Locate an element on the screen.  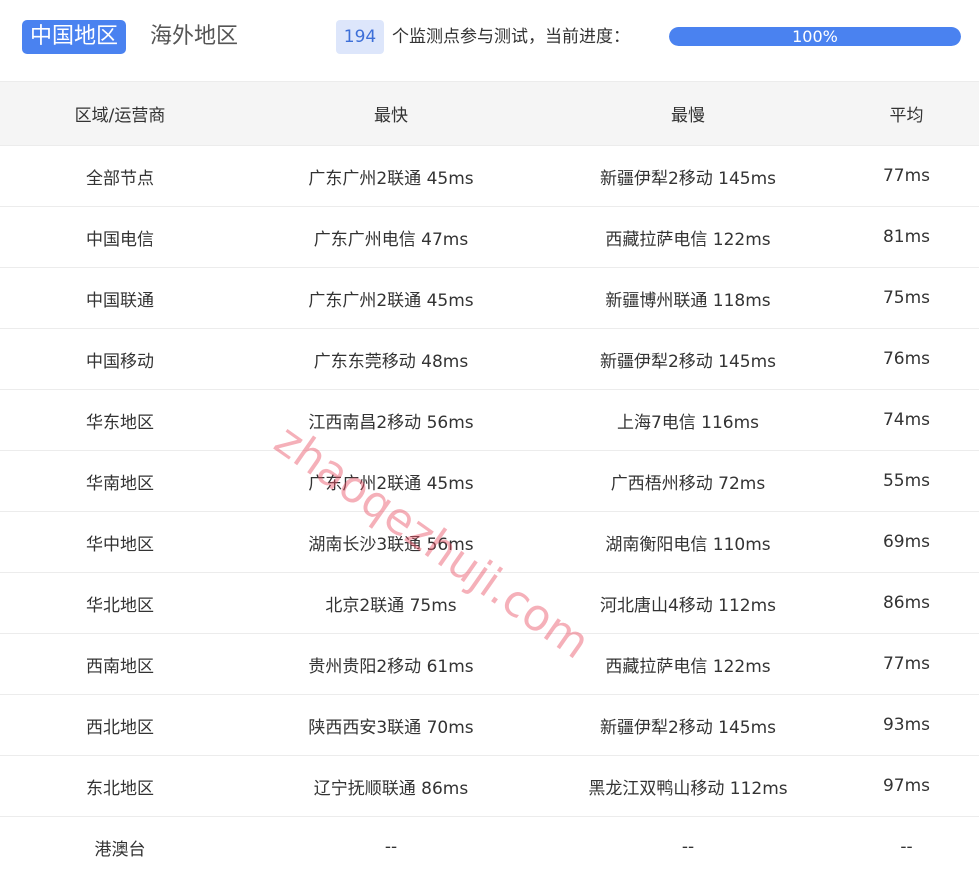
cell-fastest: 江西南昌2移动 56ms is located at coordinates (391, 420).